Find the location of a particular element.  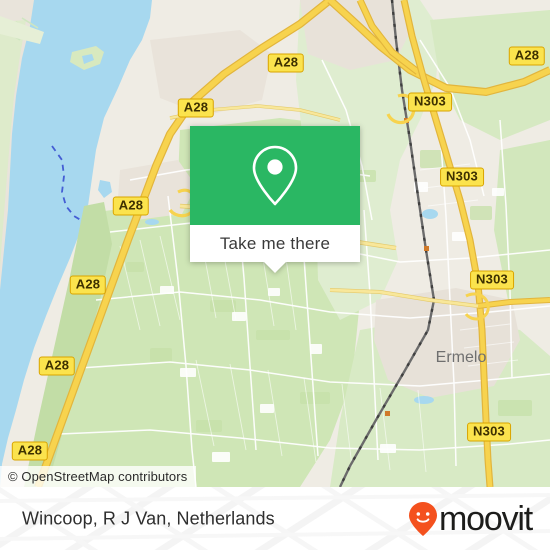

moovit-wordmark: moovit is located at coordinates (486, 518).